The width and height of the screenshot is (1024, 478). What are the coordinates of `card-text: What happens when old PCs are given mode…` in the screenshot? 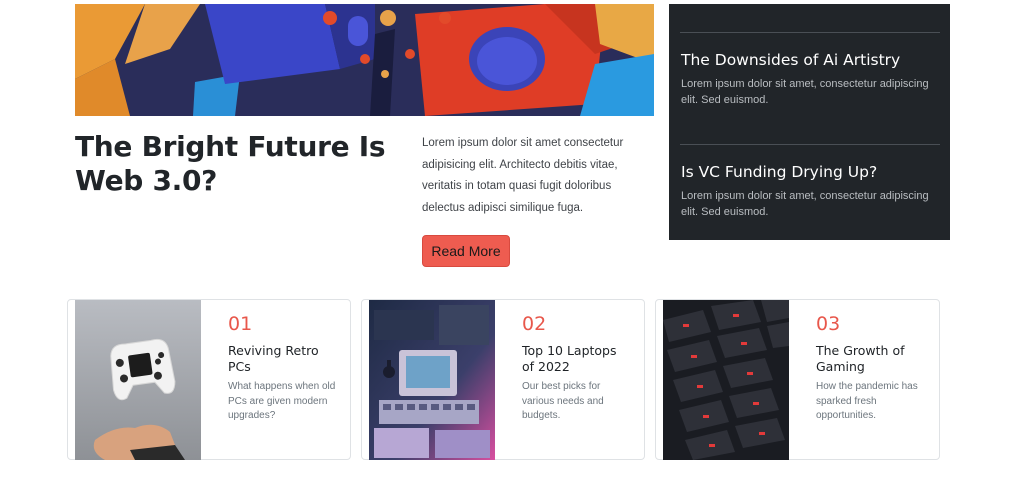 It's located at (282, 401).